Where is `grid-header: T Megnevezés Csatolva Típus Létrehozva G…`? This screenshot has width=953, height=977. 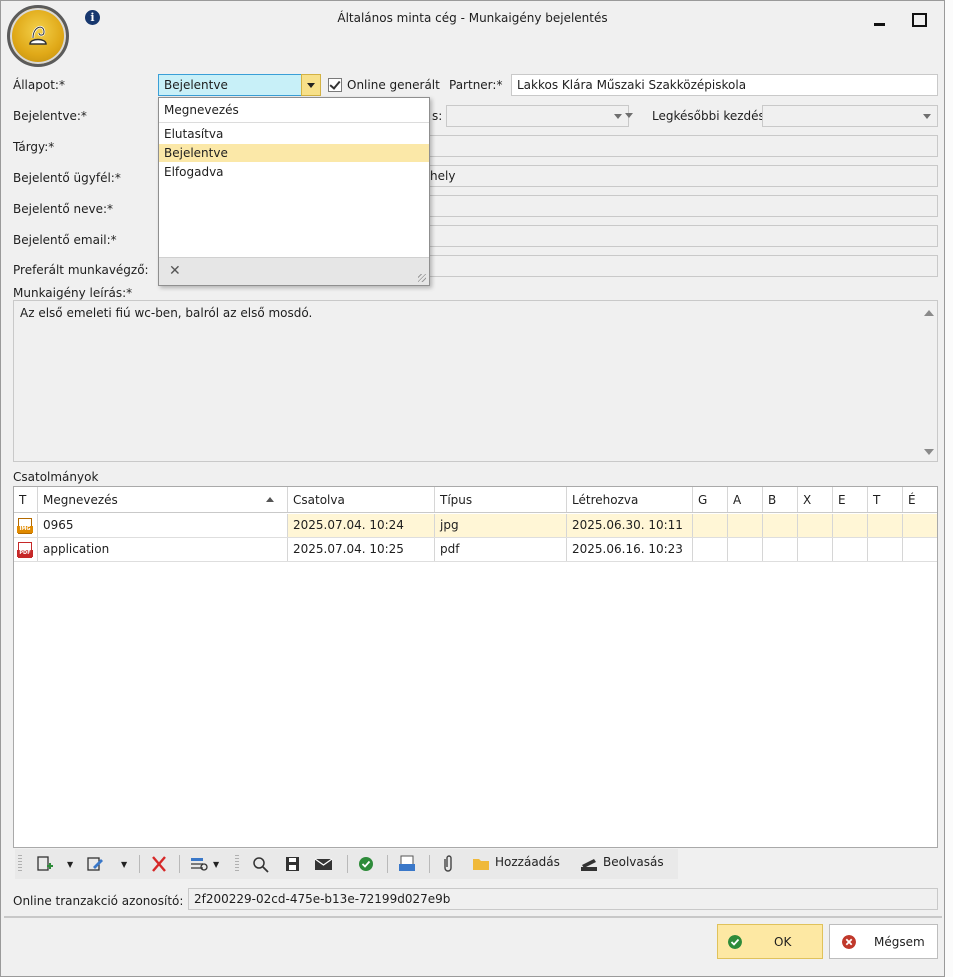 grid-header: T Megnevezés Csatolva Típus Létrehozva G… is located at coordinates (475, 500).